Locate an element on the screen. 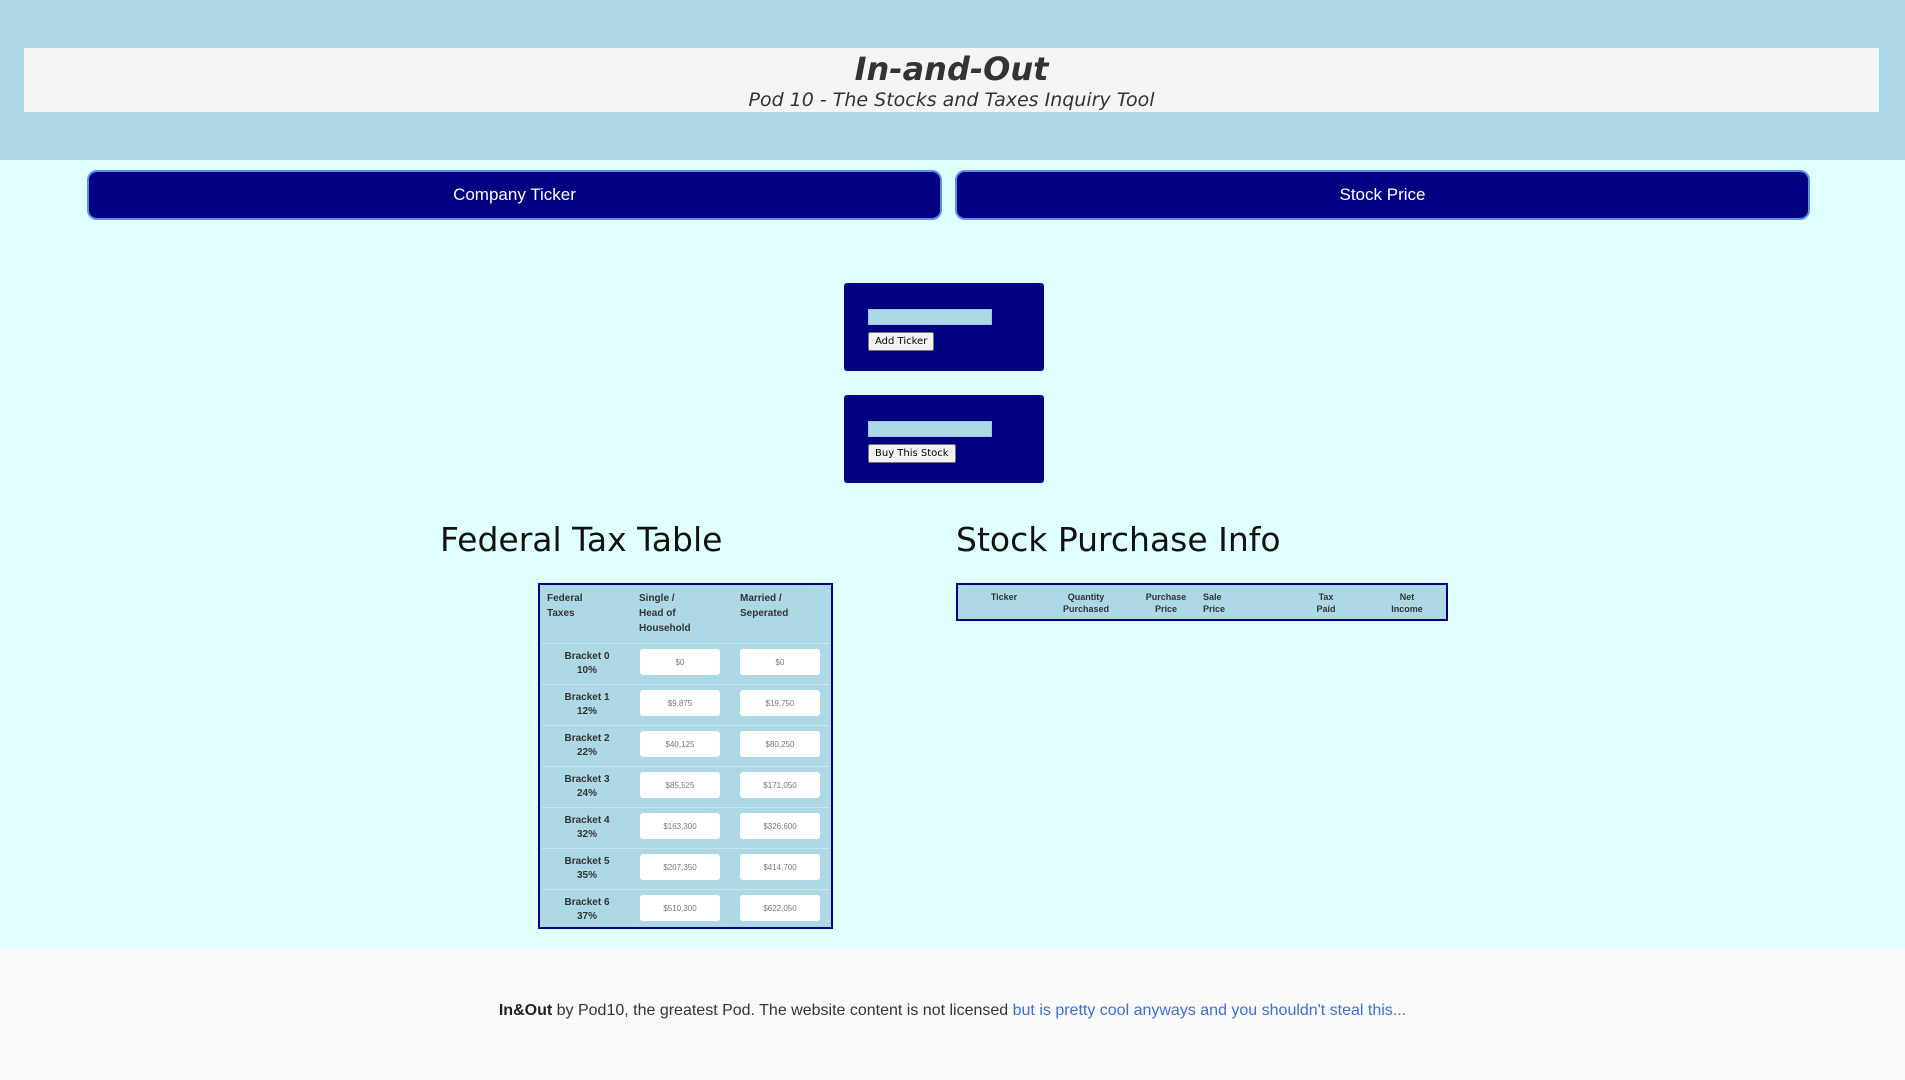  tax-header-federal: Federal Taxes is located at coordinates (565, 606).